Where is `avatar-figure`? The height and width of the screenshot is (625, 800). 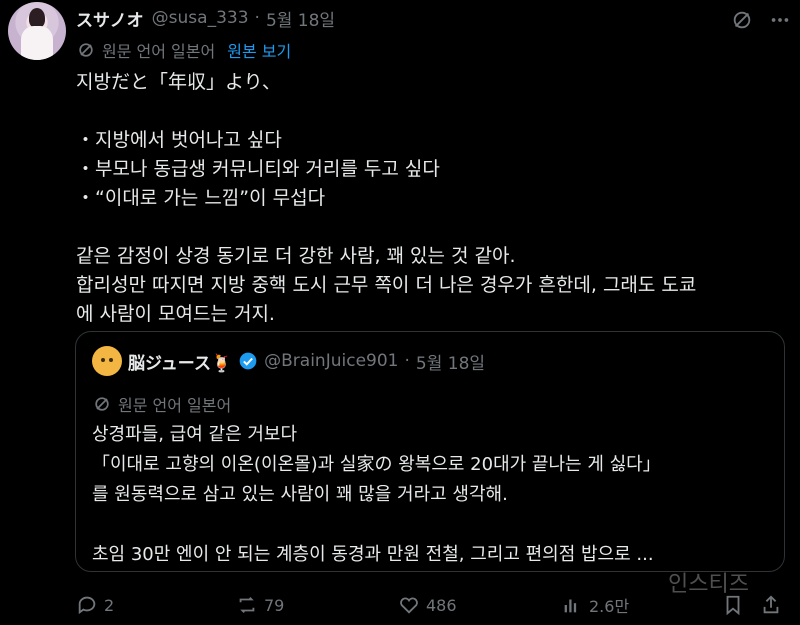
avatar-figure is located at coordinates (37, 18).